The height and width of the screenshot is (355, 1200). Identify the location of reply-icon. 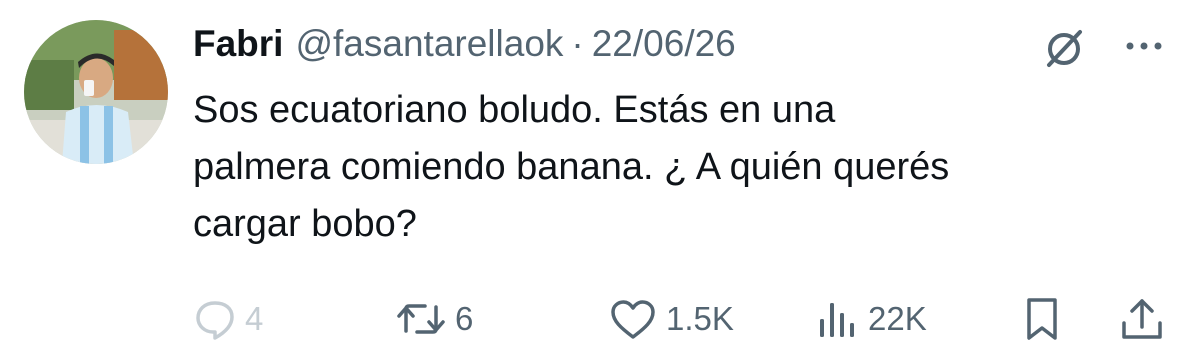
(215, 320).